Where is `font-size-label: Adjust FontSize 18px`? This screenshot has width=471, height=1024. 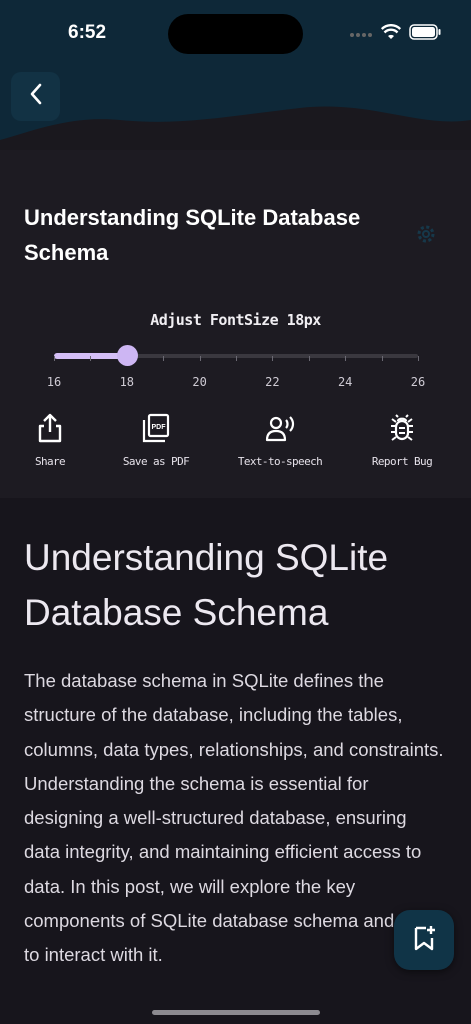
font-size-label: Adjust FontSize 18px is located at coordinates (235, 320).